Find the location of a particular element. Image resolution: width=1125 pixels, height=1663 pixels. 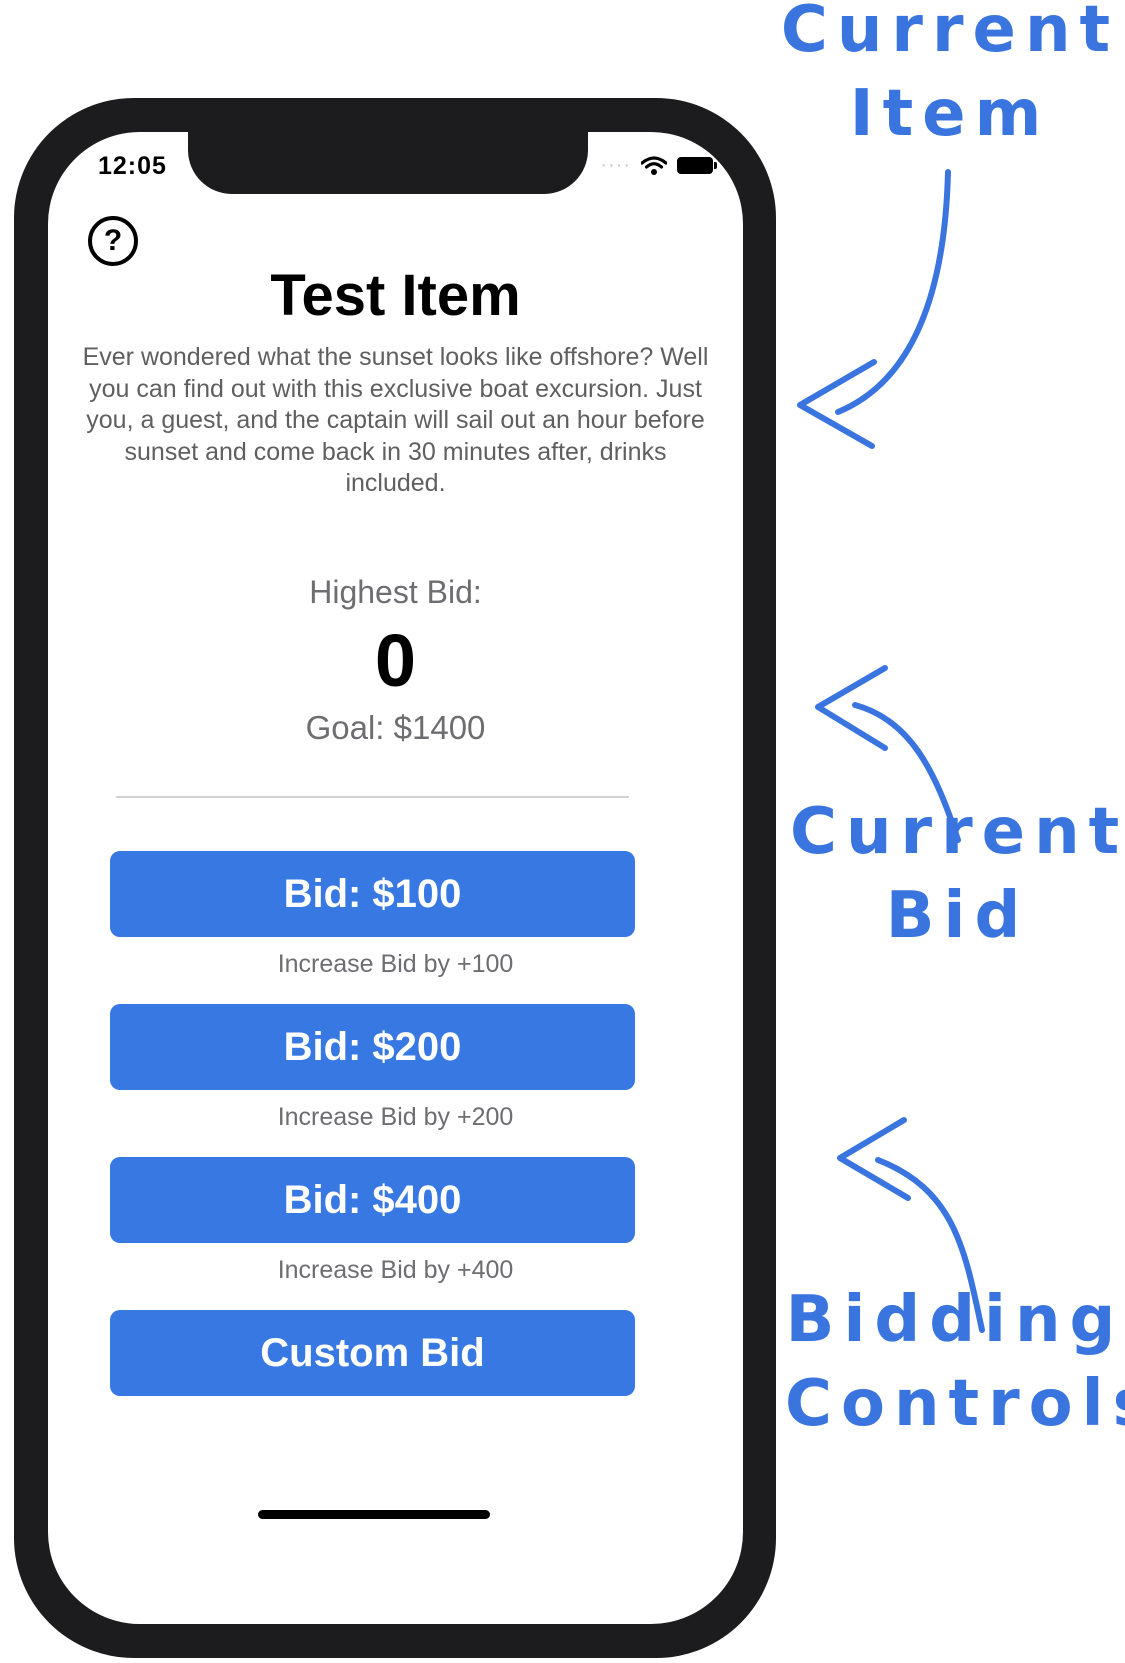

bid-100-button: Bid: $100 is located at coordinates (372, 894).